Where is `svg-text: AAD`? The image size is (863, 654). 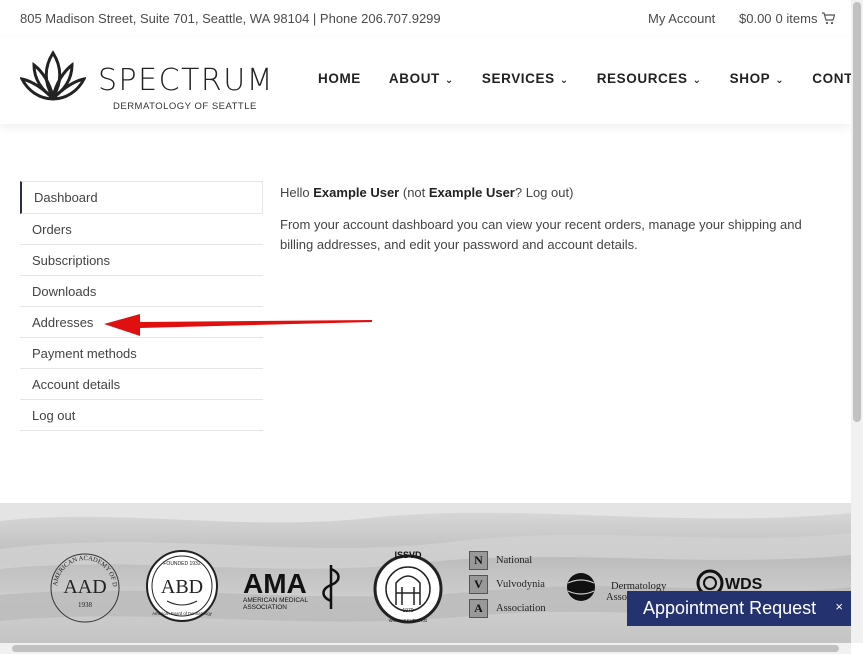 svg-text: AAD is located at coordinates (84, 587).